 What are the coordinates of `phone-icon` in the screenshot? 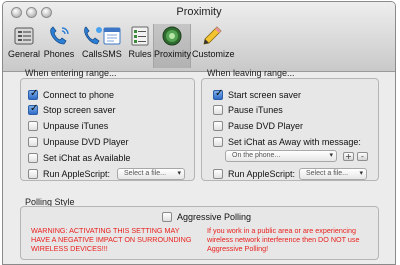 It's located at (59, 35).